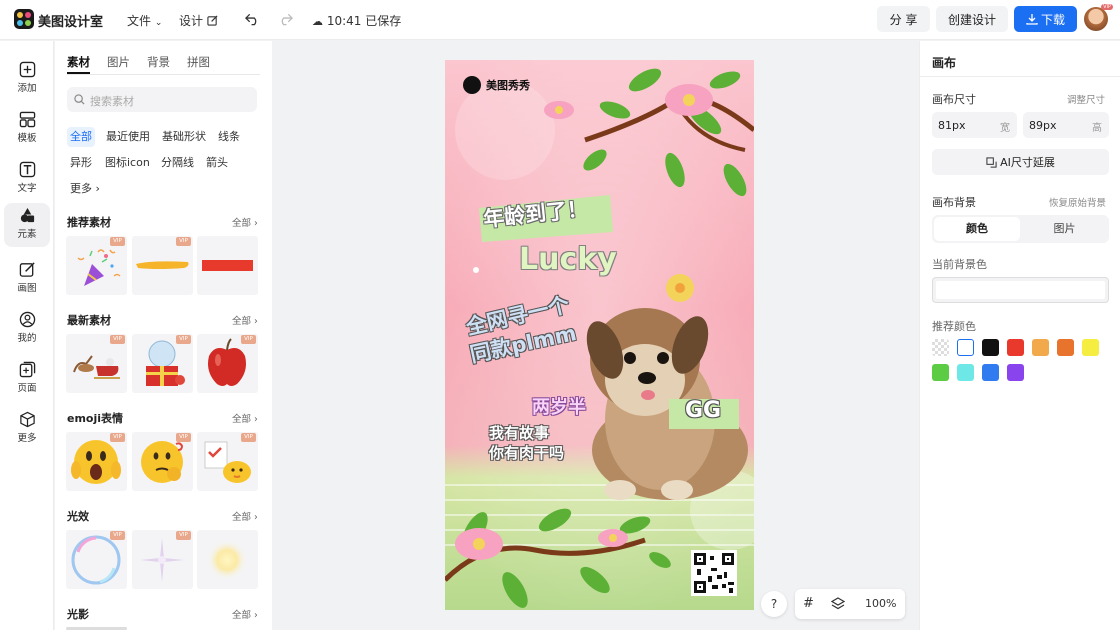  I want to click on bg-type-tabs: 颜色 图片, so click(1020, 229).